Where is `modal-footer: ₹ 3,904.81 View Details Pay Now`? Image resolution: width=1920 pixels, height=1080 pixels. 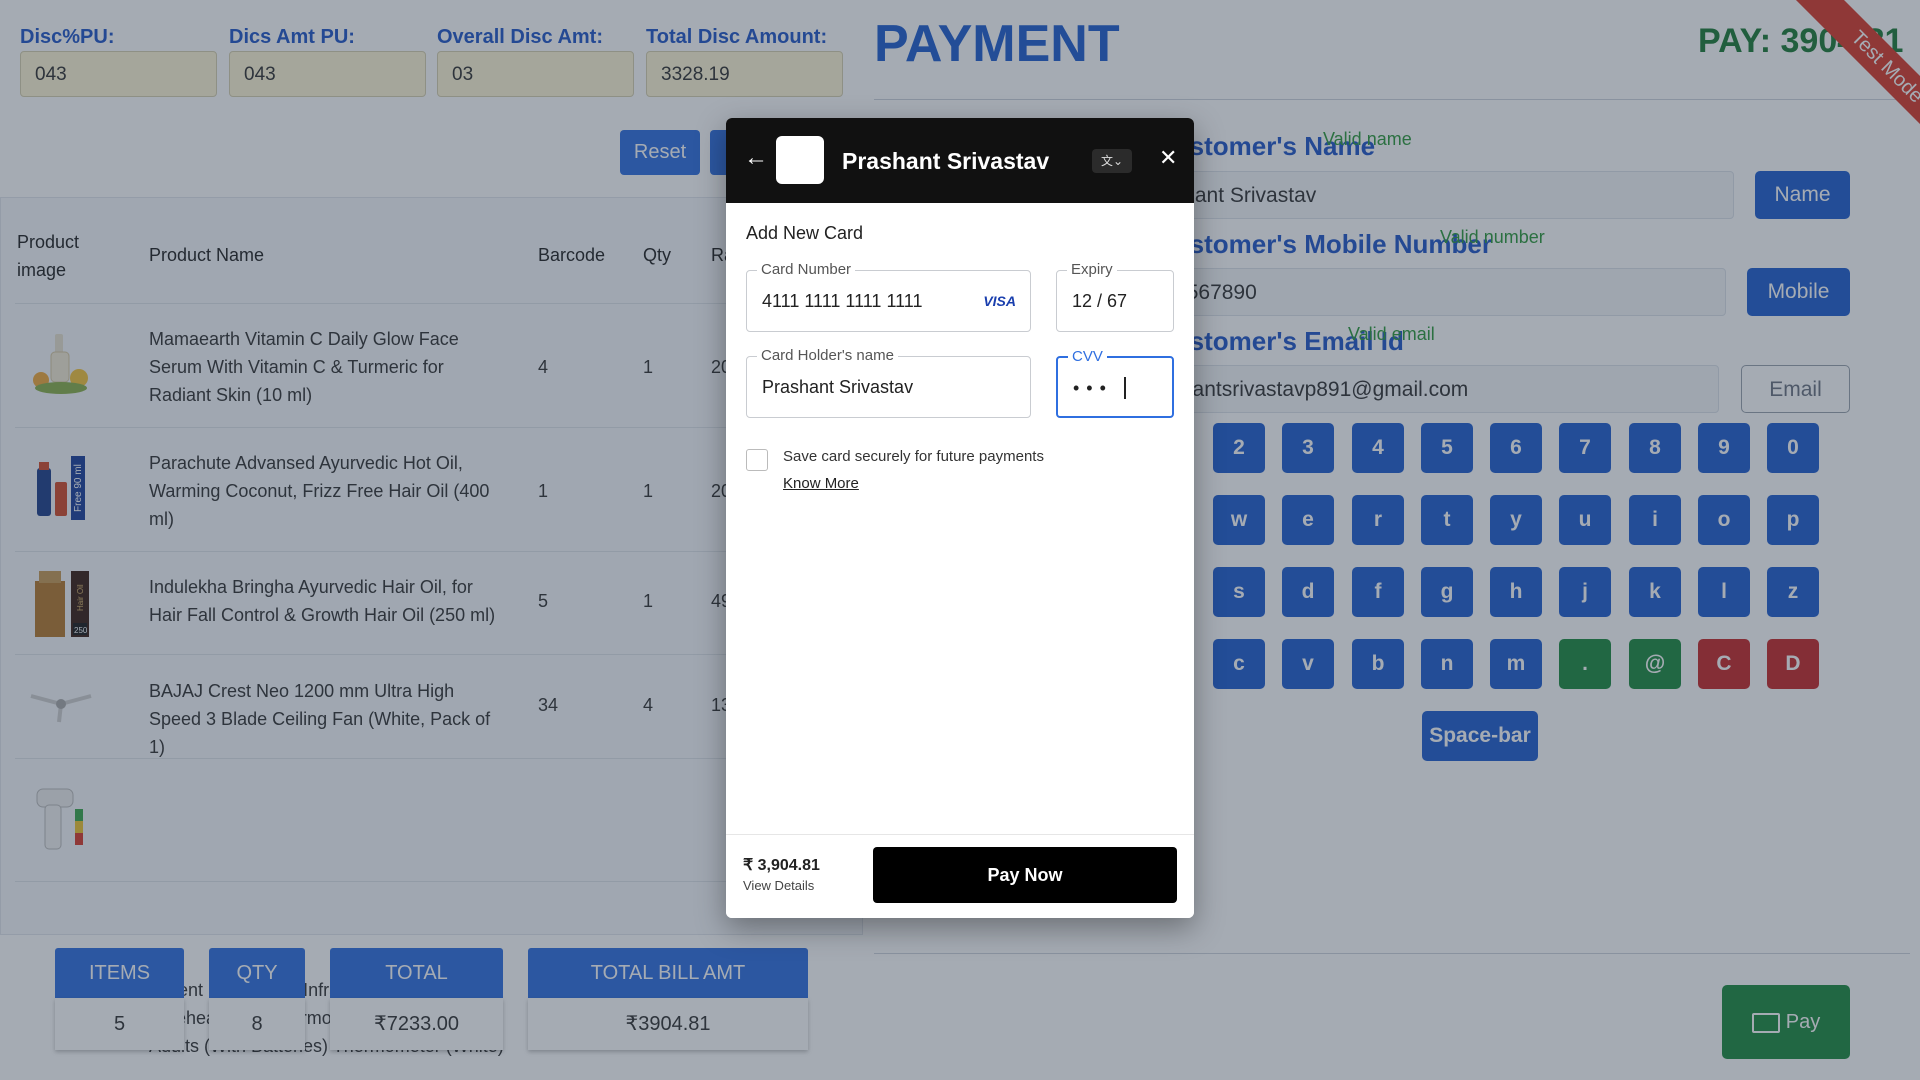 modal-footer: ₹ 3,904.81 View Details Pay Now is located at coordinates (960, 876).